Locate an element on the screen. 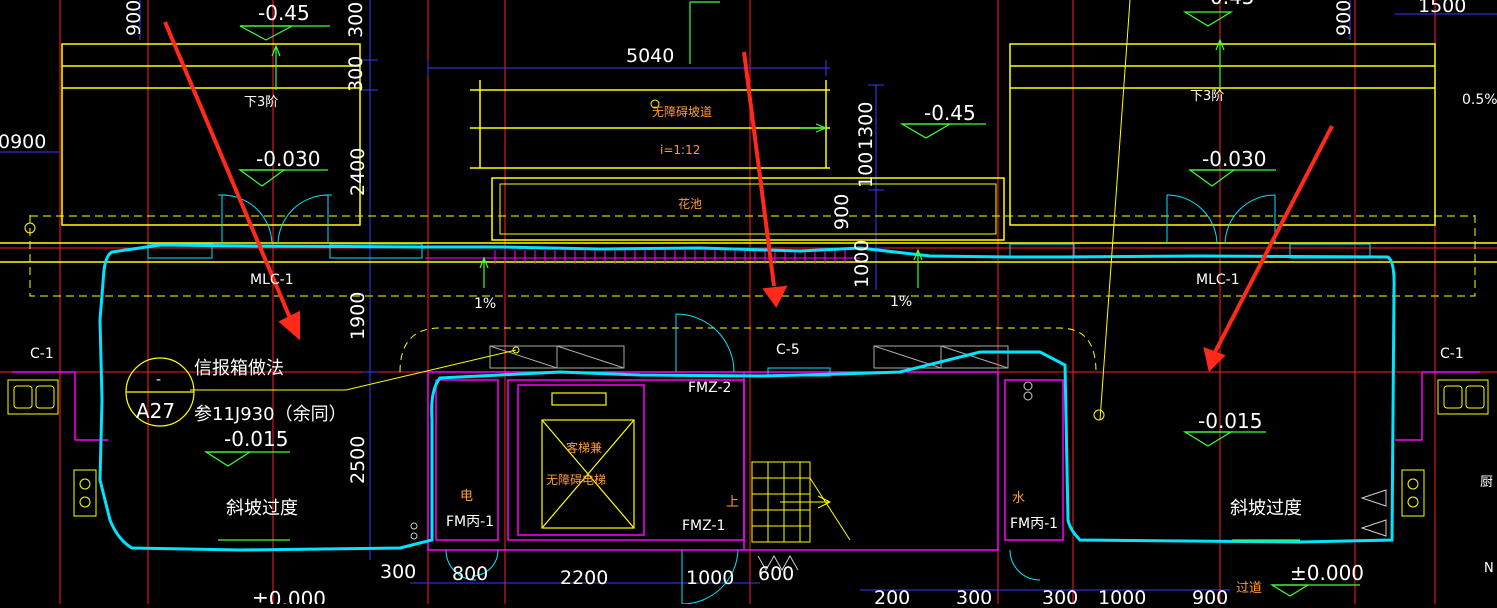 The image size is (1497, 608). label-water: 水 is located at coordinates (1018, 498).